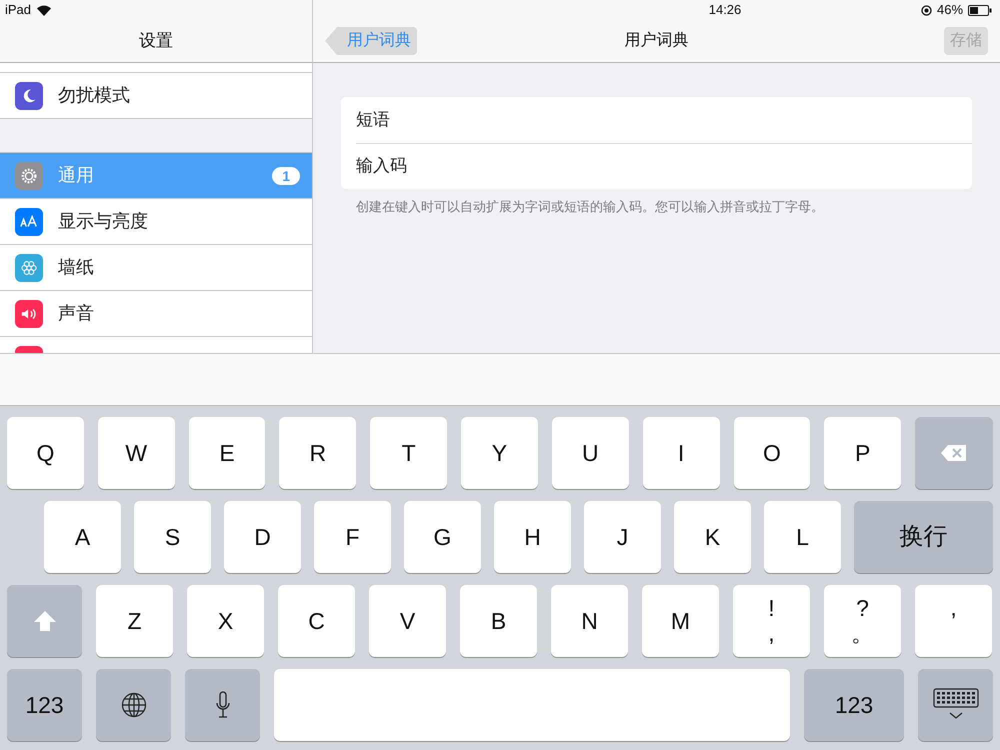 This screenshot has height=750, width=1000. Describe the element at coordinates (136, 453) in the screenshot. I see `letter-key: W` at that location.